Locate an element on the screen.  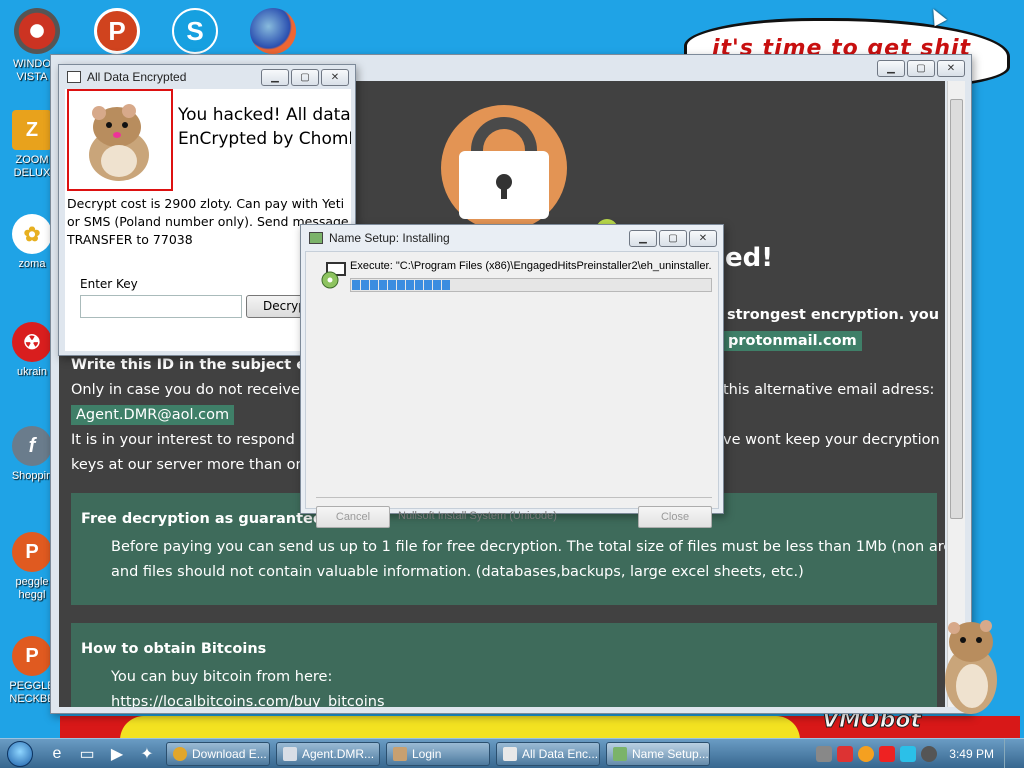
ransom-id-line: Write this ID in the subject e-m is located at coordinates (199, 365).